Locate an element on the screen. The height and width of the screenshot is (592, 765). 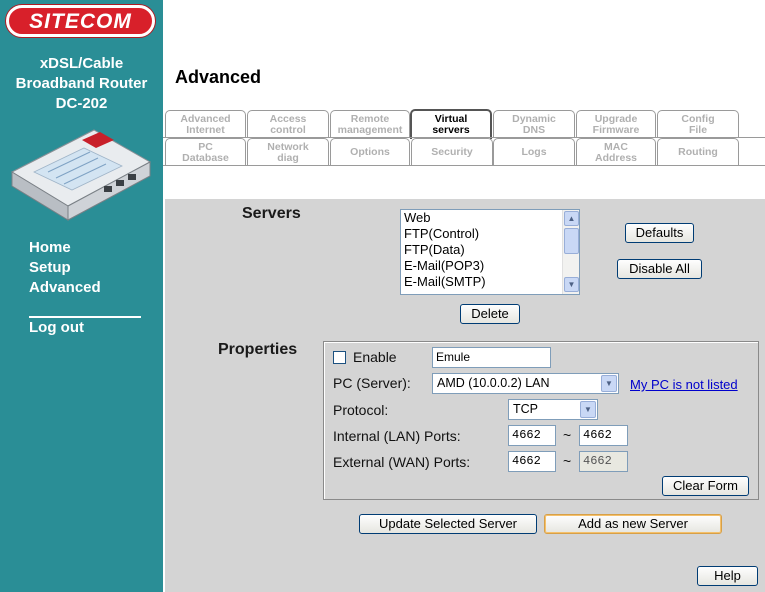
internal-port-from-field: 4662 is located at coordinates (532, 435).